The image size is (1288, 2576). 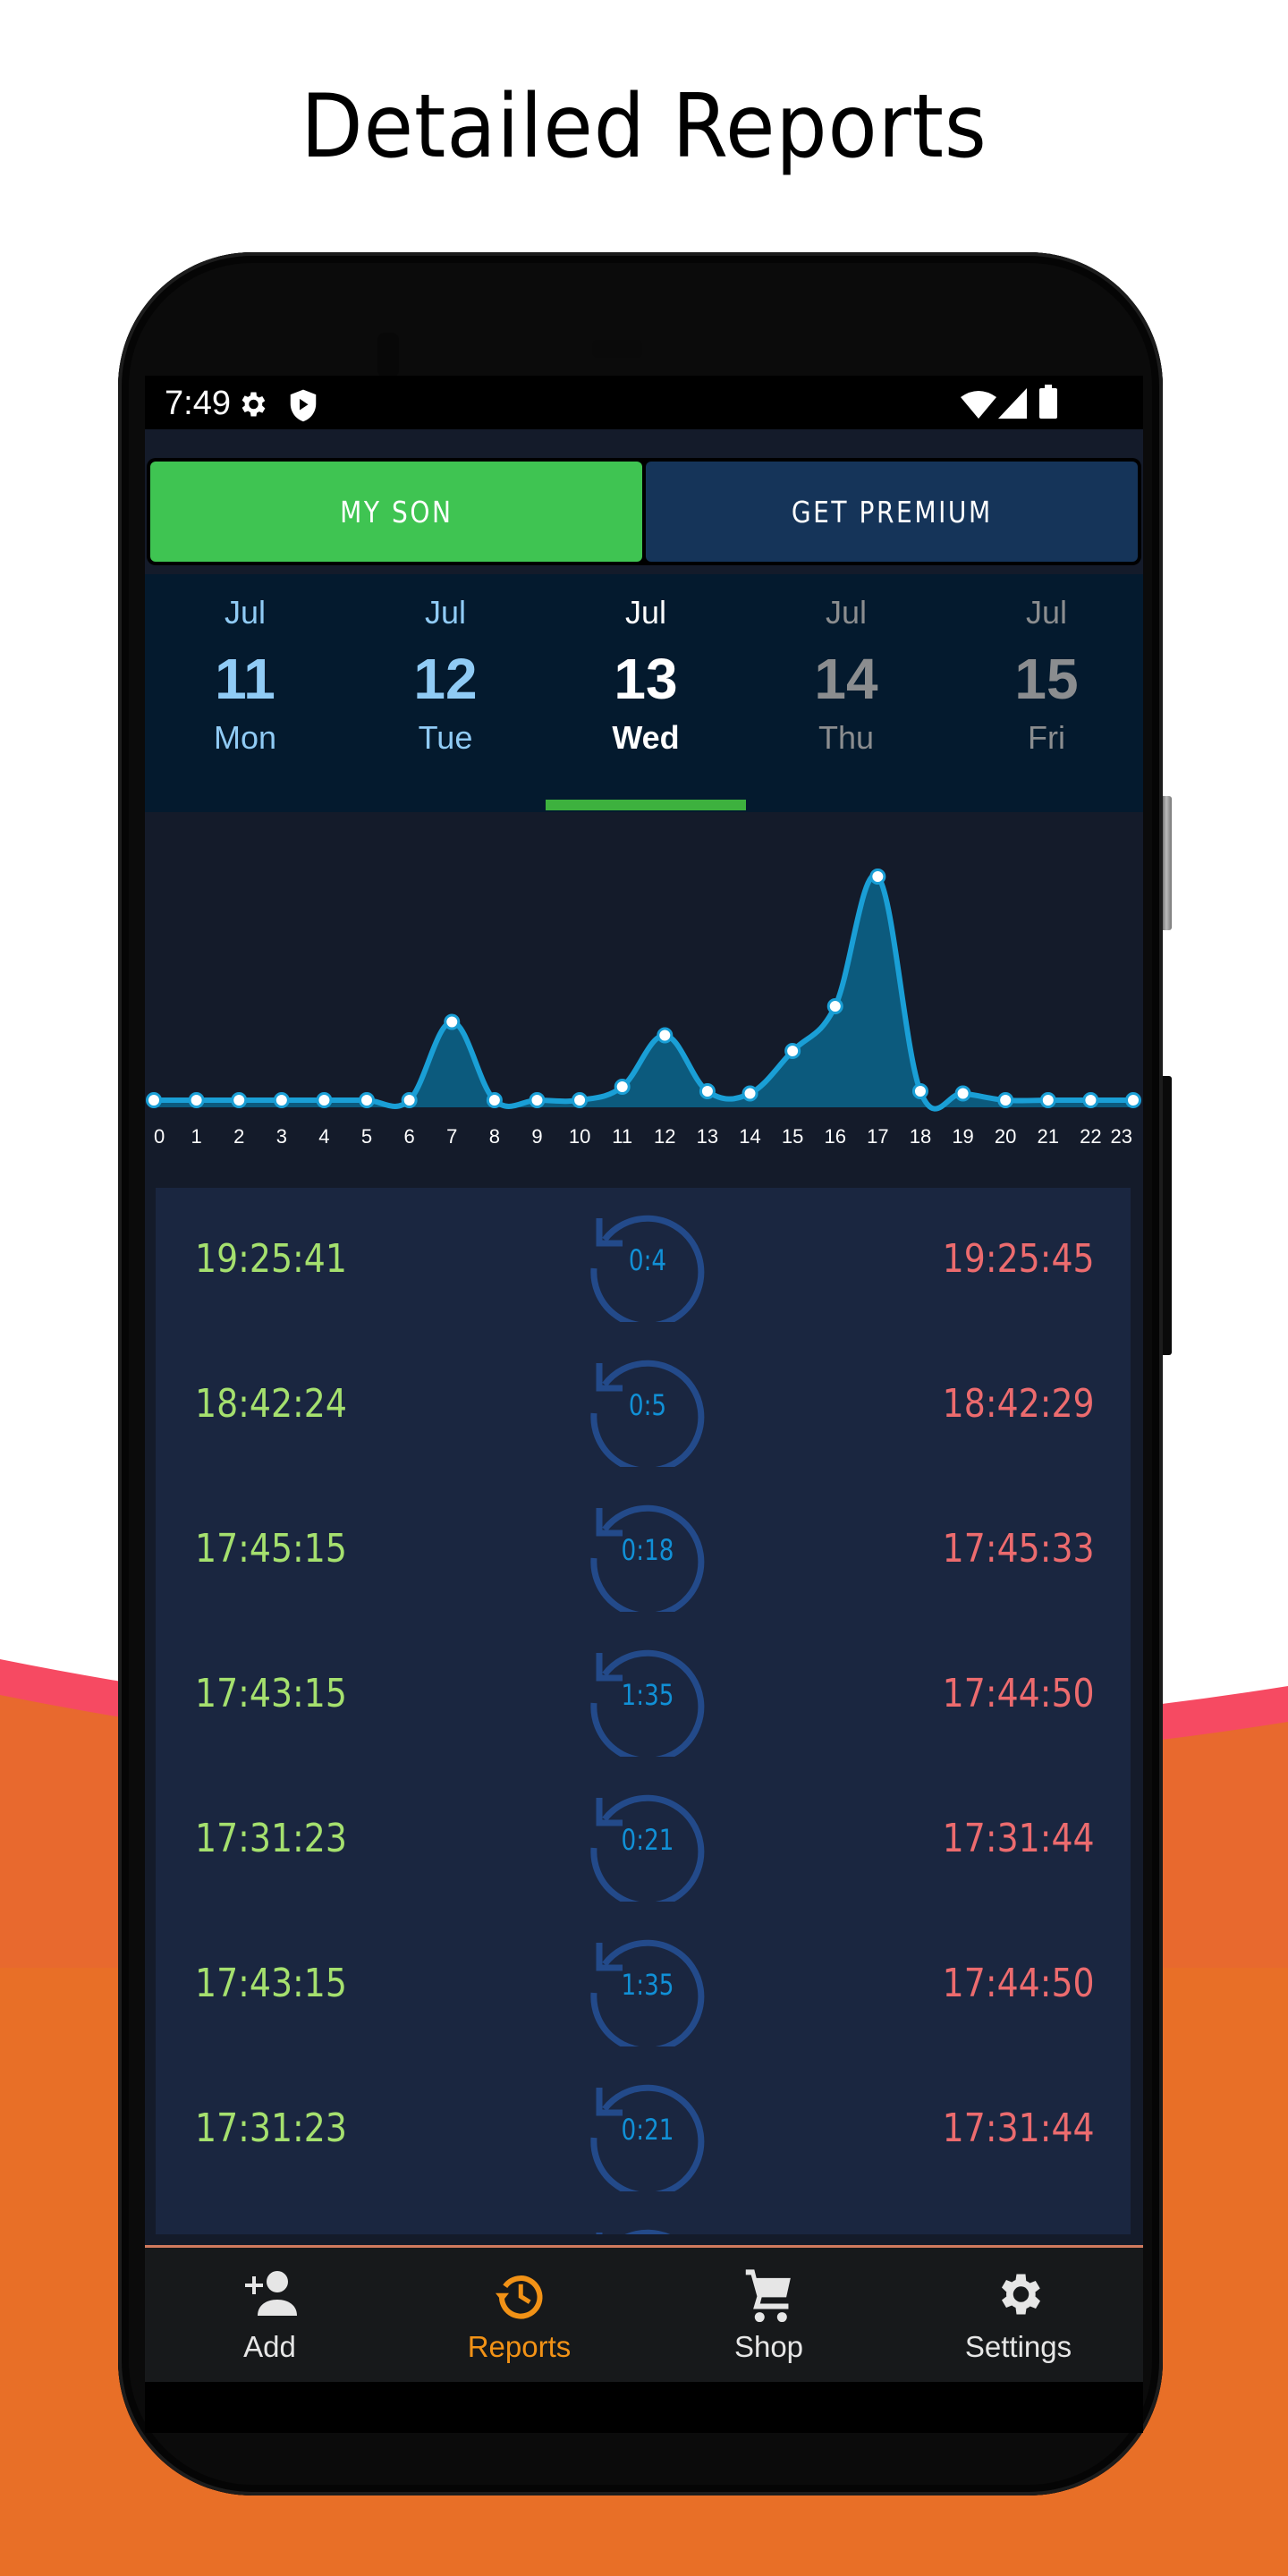 I want to click on session-start-time: 17:43:15, so click(x=271, y=1983).